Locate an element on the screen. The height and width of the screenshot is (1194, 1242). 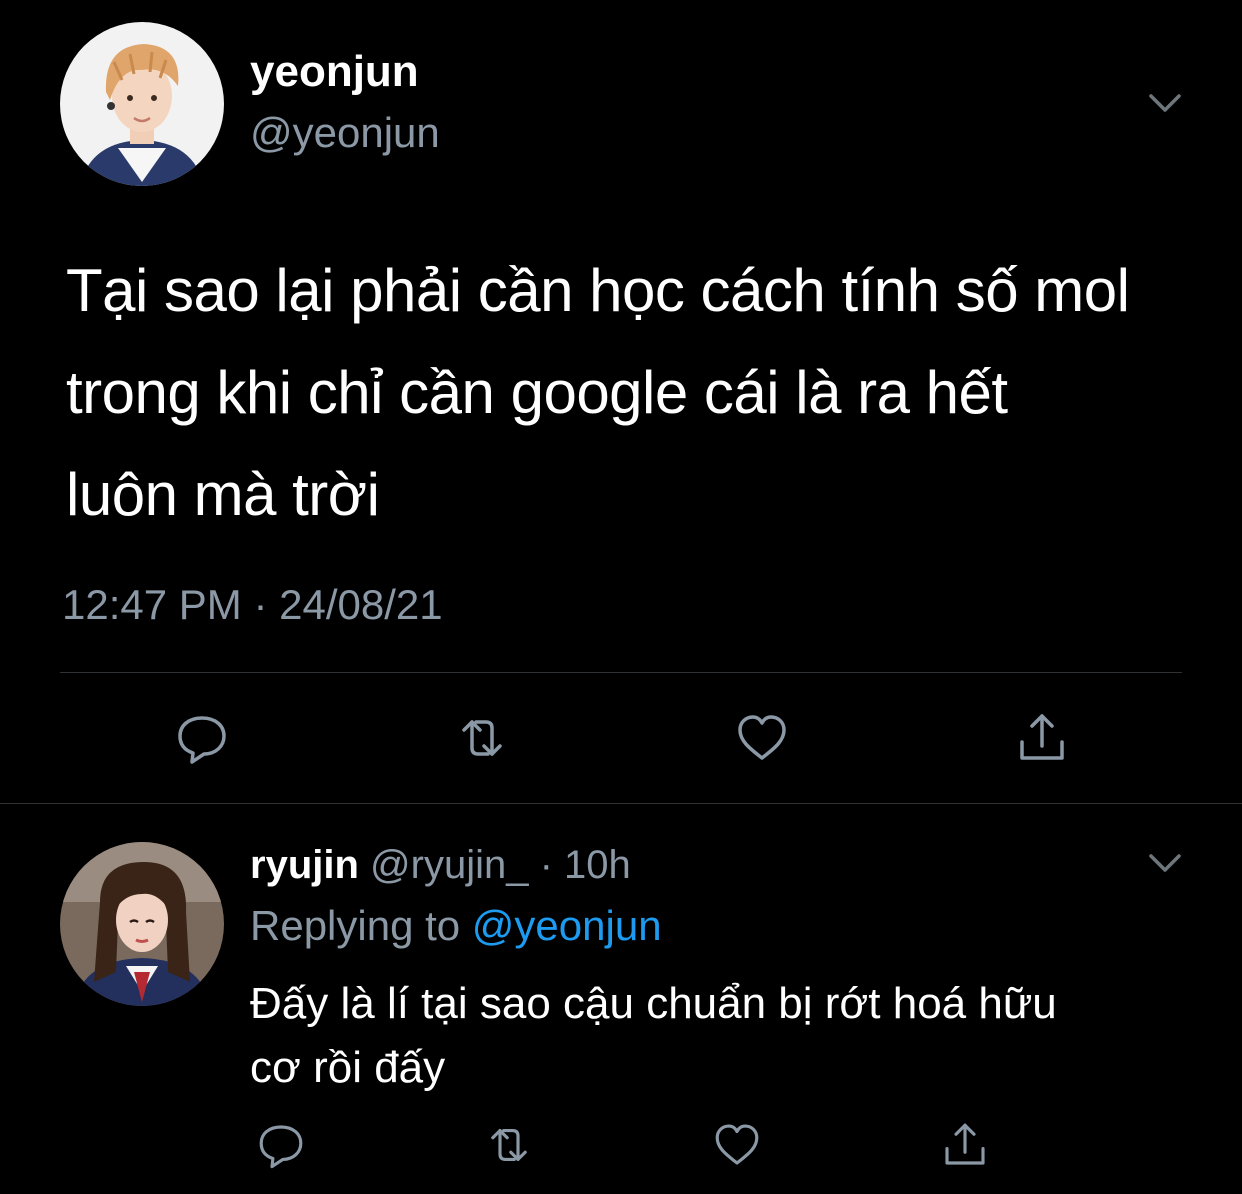
replying-to-label: Replying to is located at coordinates (361, 925).